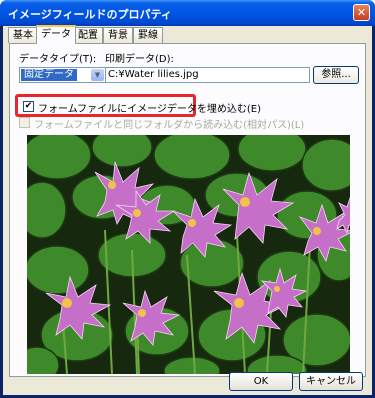  I want to click on tab-data: データ, so click(56, 34).